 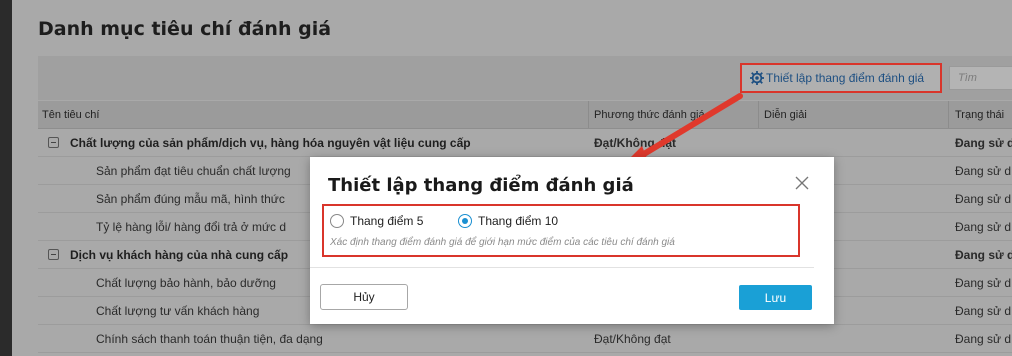 I want to click on divider, so click(x=562, y=267).